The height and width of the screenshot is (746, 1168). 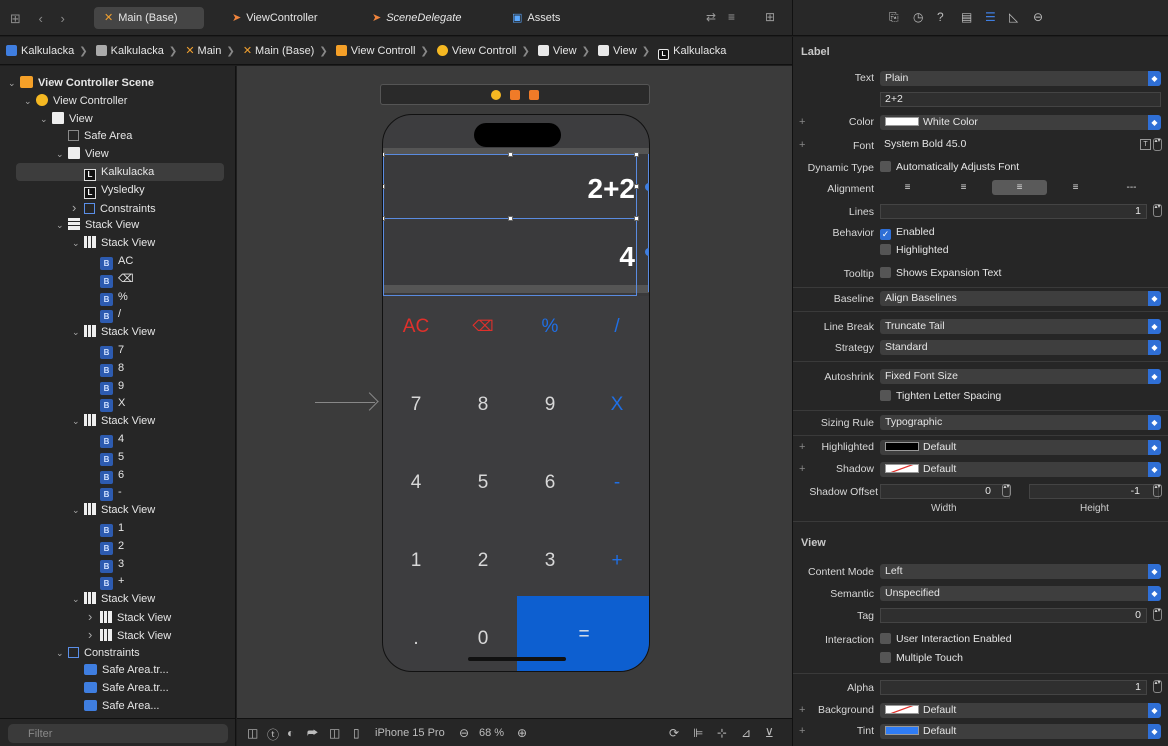 I want to click on shadow-height-stepper: ▴▾, so click(x=1157, y=490).